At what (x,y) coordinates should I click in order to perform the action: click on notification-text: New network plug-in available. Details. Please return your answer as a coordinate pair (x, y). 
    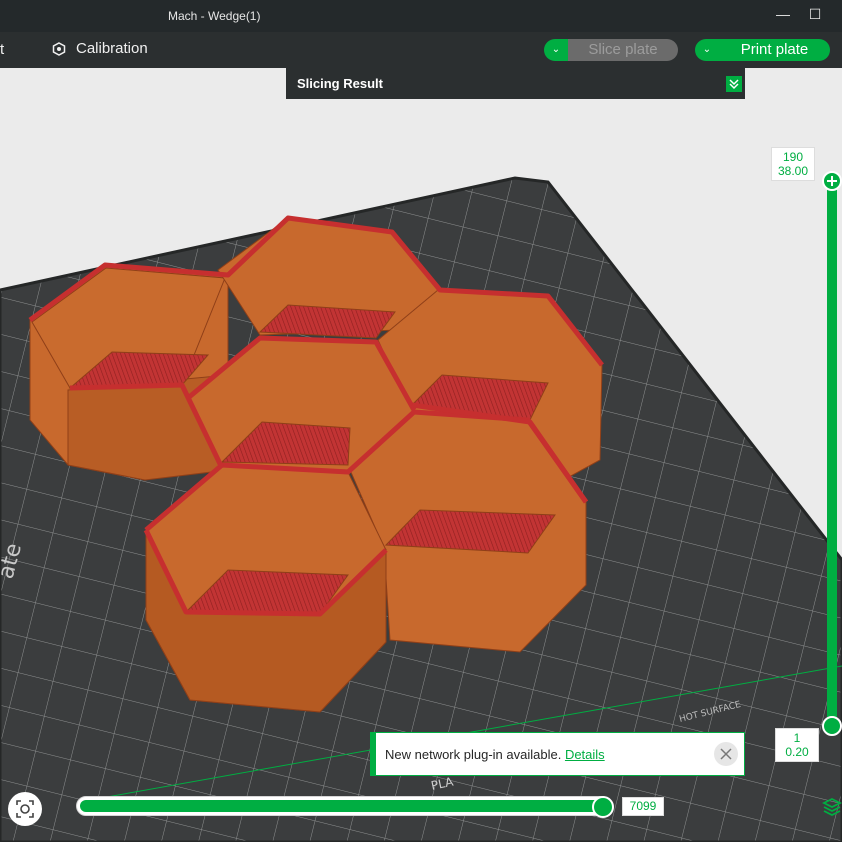
    Looking at the image, I should click on (495, 754).